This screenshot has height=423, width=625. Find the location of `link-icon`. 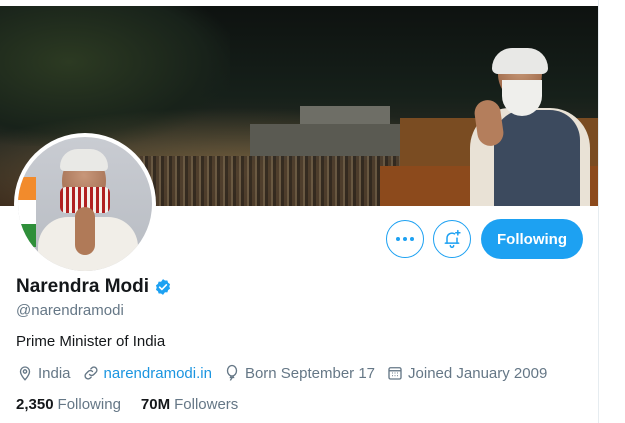

link-icon is located at coordinates (90, 373).